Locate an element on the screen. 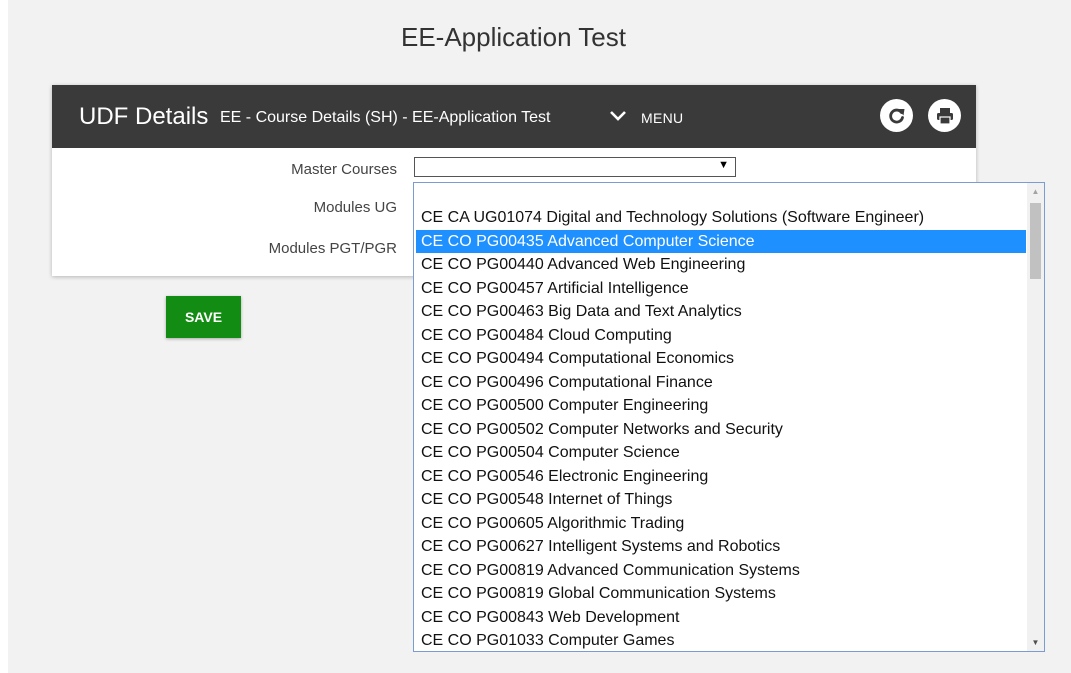  dropdown-option: CE CO PG00500 Computer Engineering is located at coordinates (721, 406).